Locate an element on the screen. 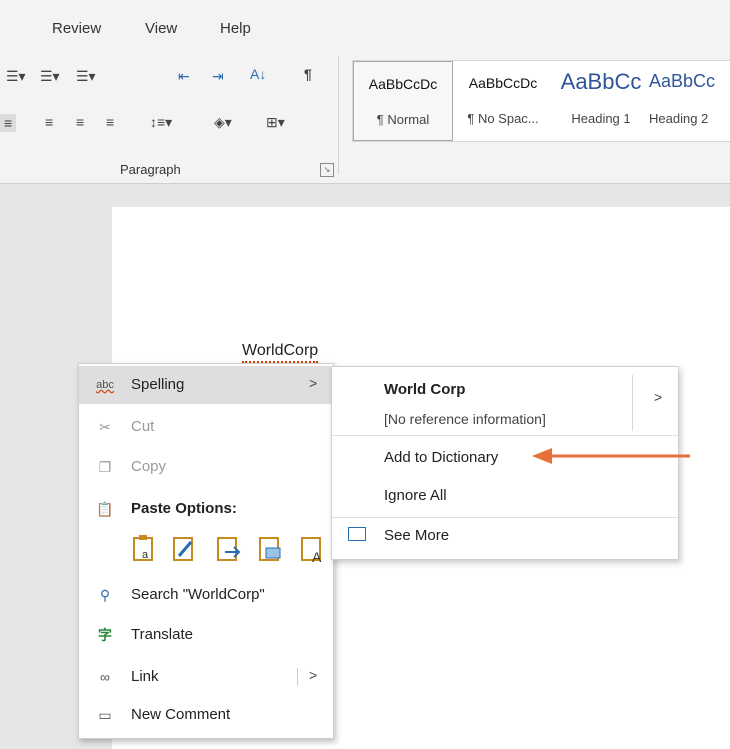 Image resolution: width=730 pixels, height=749 pixels. multilevel-list-icon: ☰▾ is located at coordinates (86, 76).